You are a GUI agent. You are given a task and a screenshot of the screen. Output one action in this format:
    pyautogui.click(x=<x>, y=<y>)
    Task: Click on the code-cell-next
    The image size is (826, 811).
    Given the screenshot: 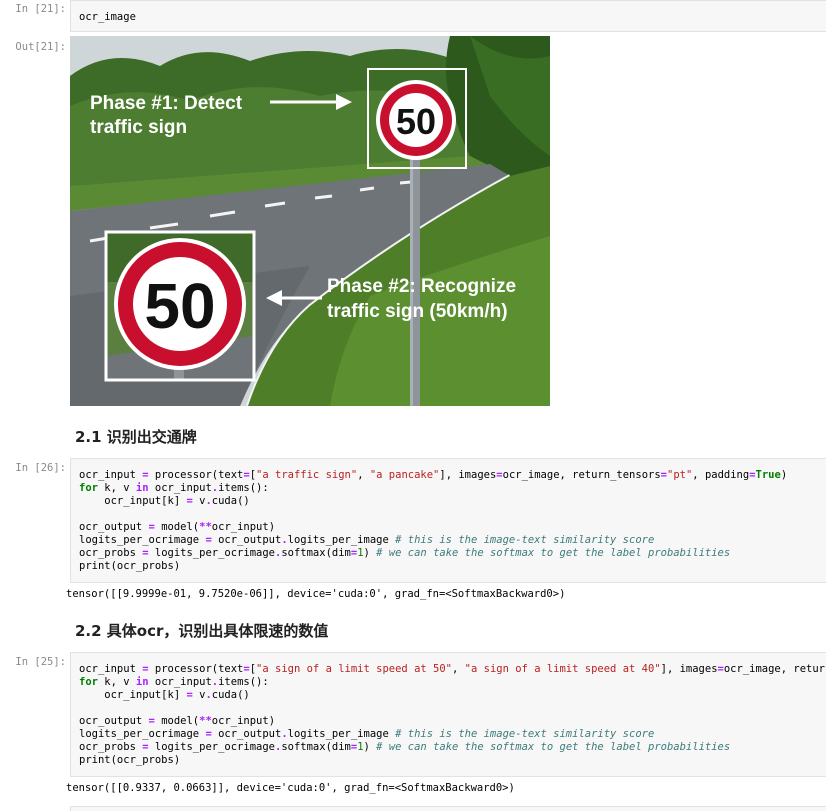 What is the action you would take?
    pyautogui.click(x=448, y=808)
    